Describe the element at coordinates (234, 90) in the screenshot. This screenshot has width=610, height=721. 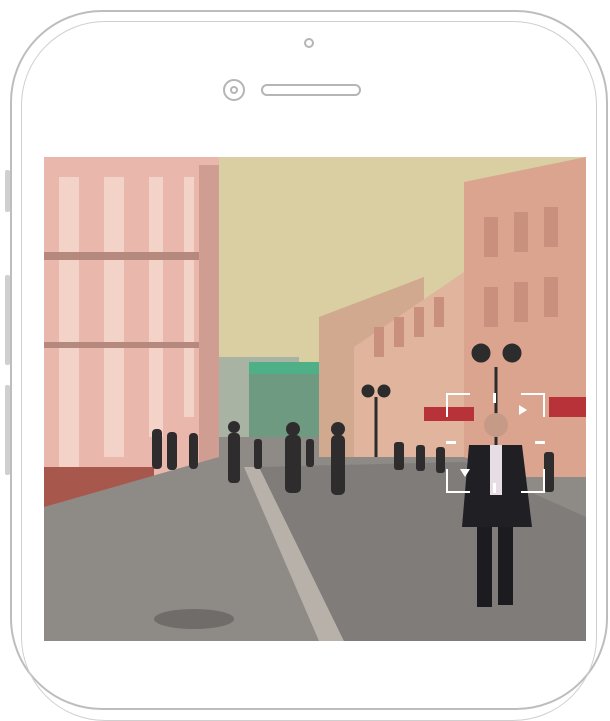
I see `proximity-sensor-icon` at that location.